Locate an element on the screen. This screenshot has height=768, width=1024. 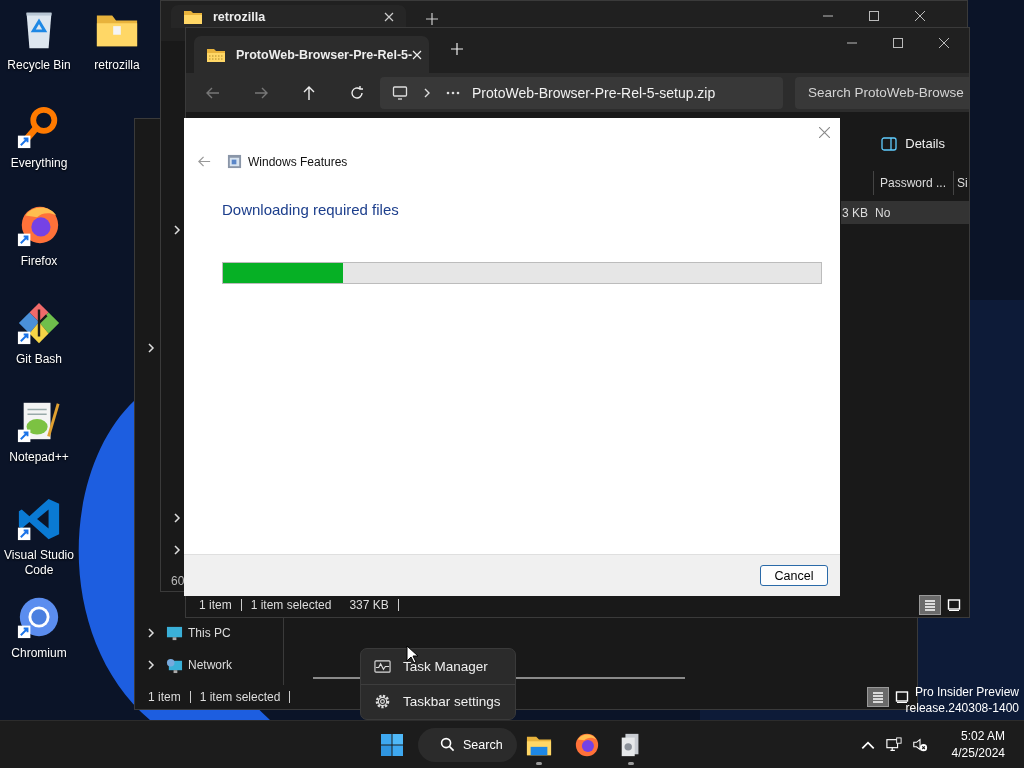
dialog-title: Windows Features is located at coordinates (298, 161).